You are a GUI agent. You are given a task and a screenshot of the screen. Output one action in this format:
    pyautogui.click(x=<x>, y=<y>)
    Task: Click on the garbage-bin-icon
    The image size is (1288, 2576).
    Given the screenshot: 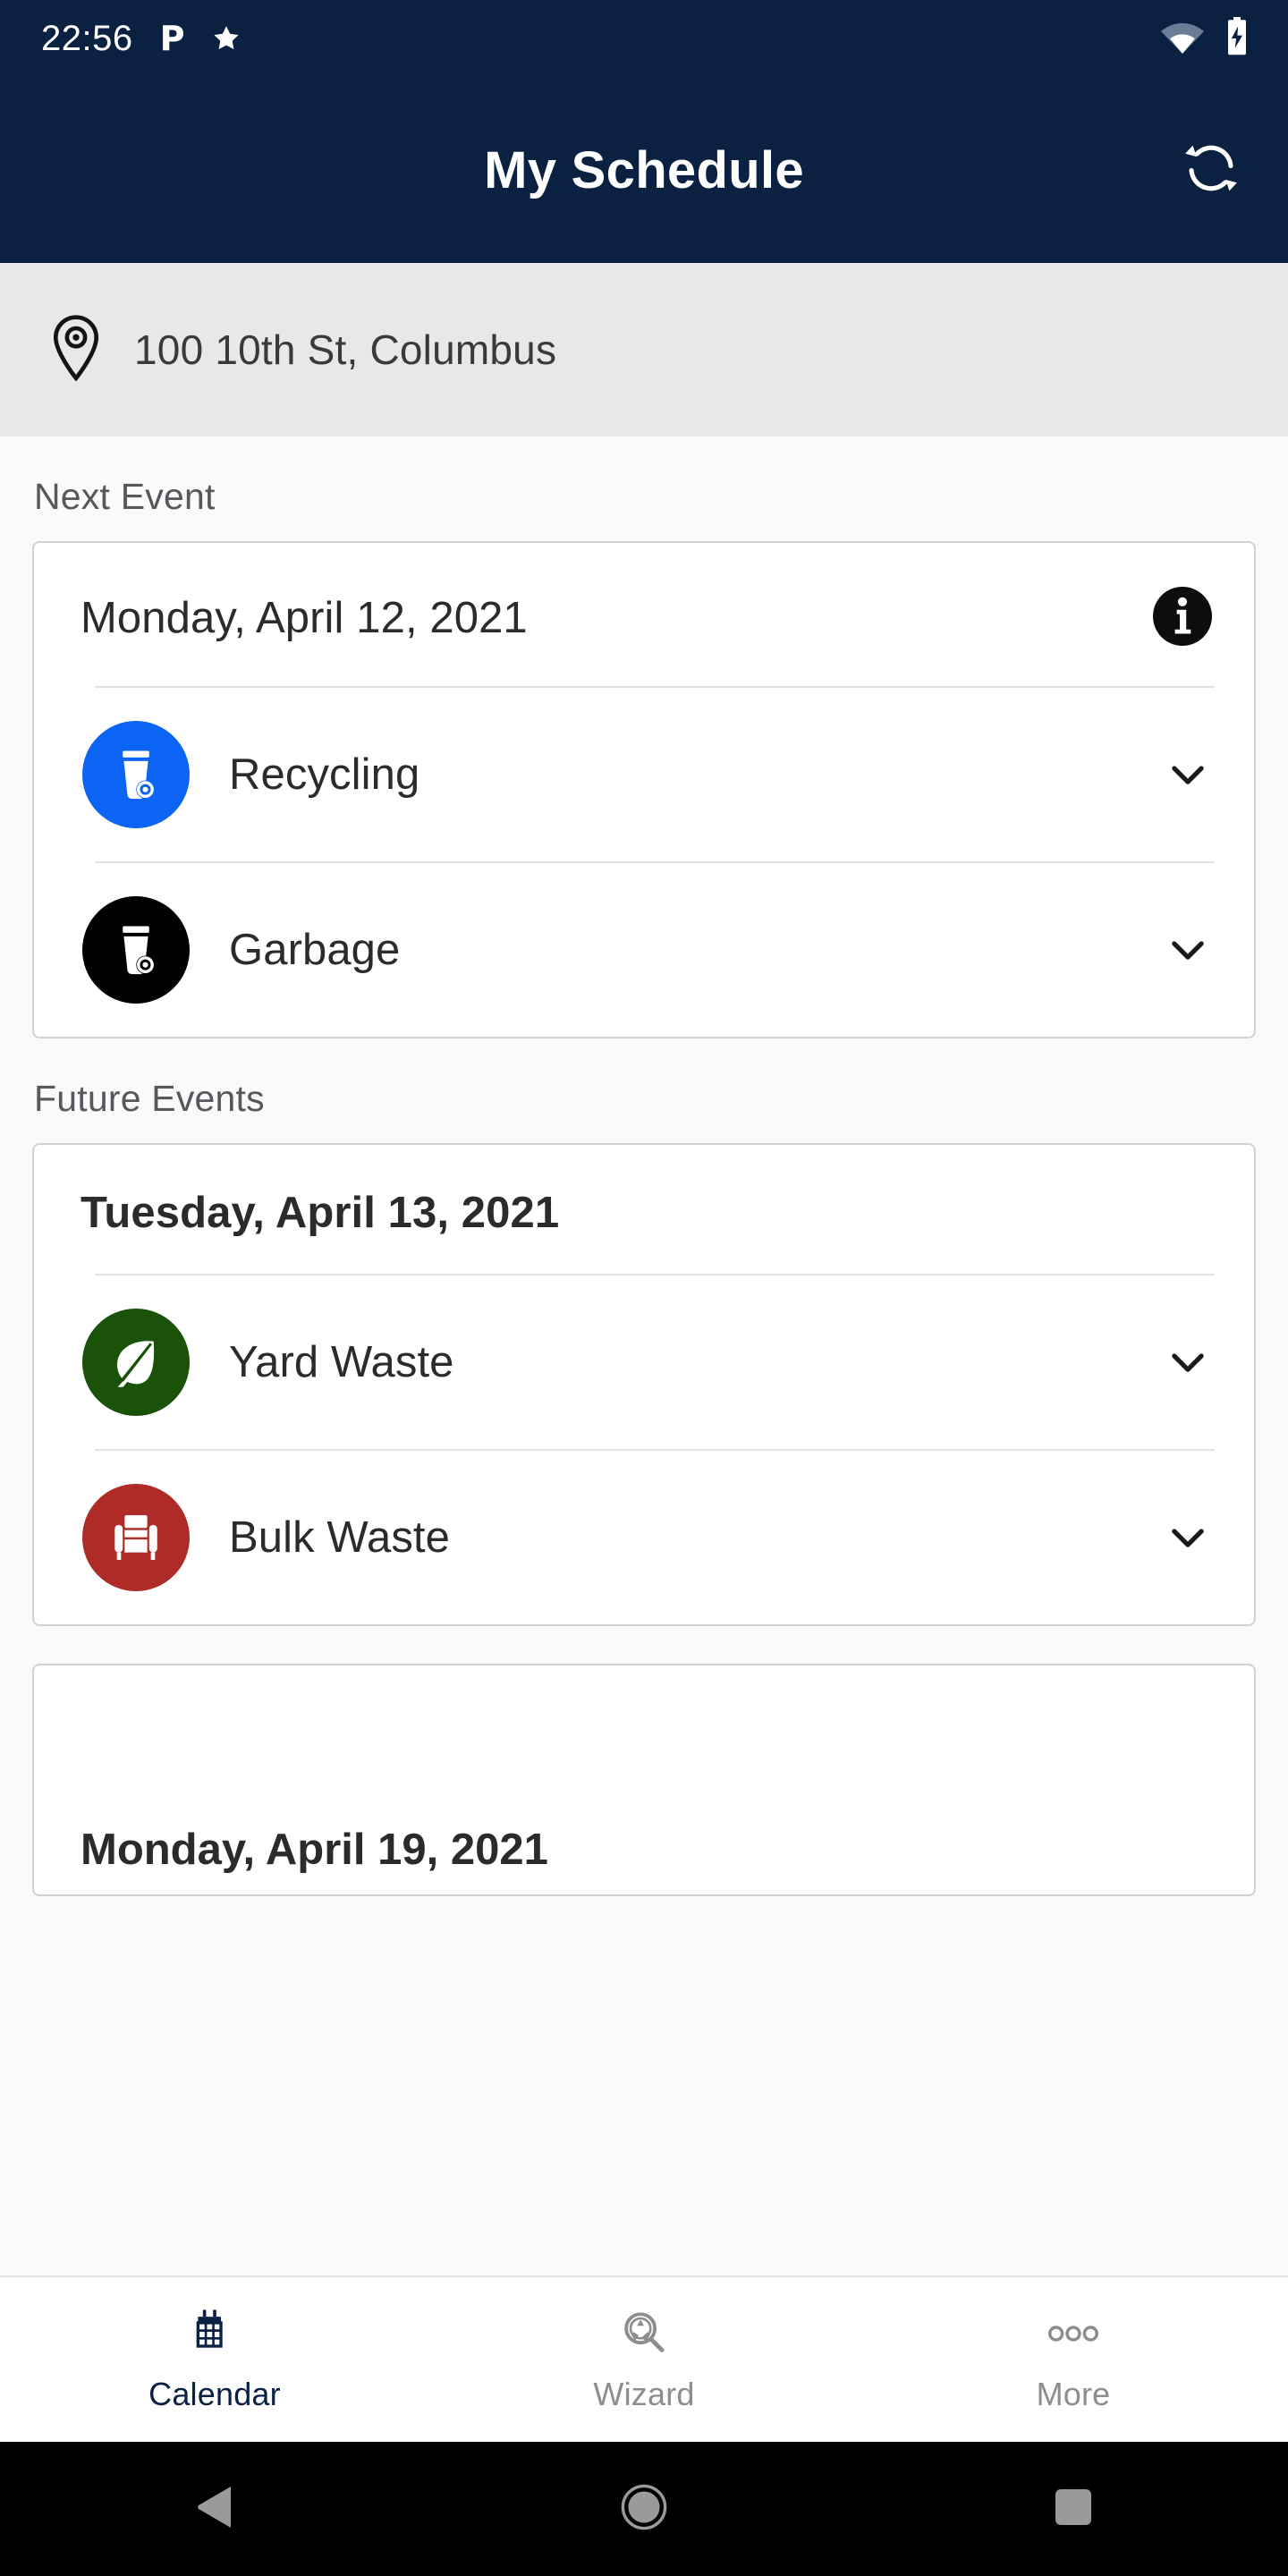 What is the action you would take?
    pyautogui.click(x=136, y=950)
    